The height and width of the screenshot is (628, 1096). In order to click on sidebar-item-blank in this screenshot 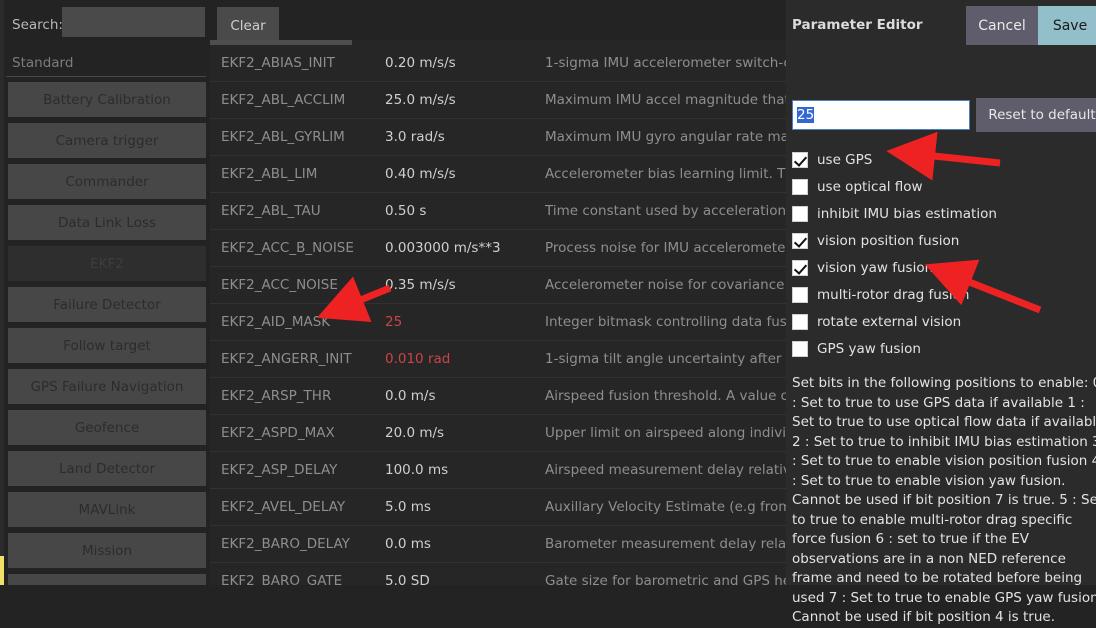, I will do `click(107, 579)`.